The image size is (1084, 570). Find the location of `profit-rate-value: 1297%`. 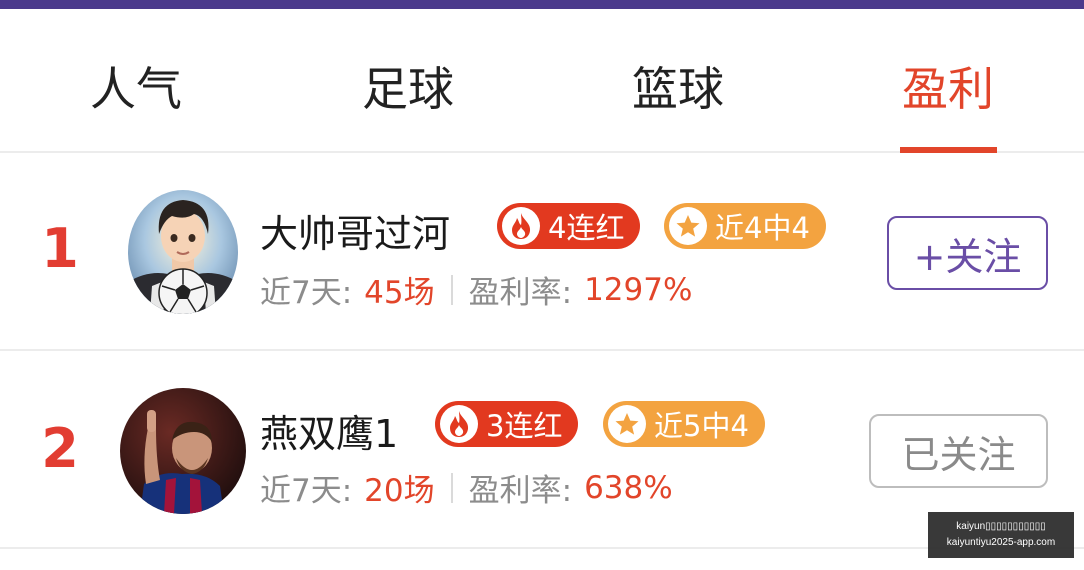

profit-rate-value: 1297% is located at coordinates (638, 289).